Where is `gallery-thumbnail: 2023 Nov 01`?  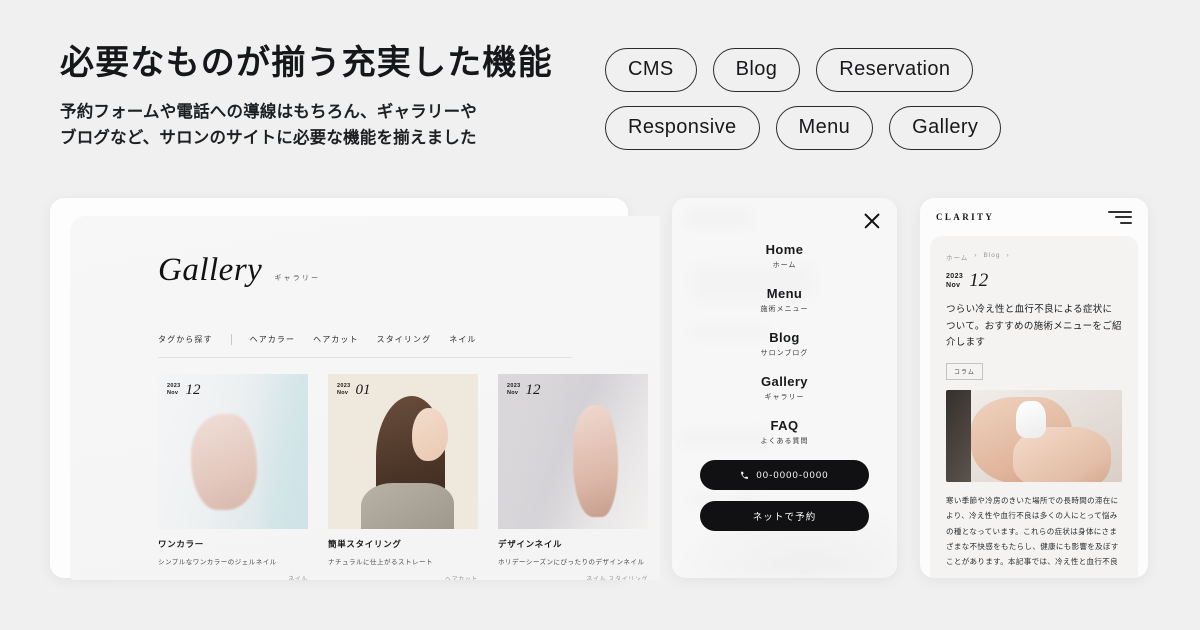 gallery-thumbnail: 2023 Nov 01 is located at coordinates (403, 451).